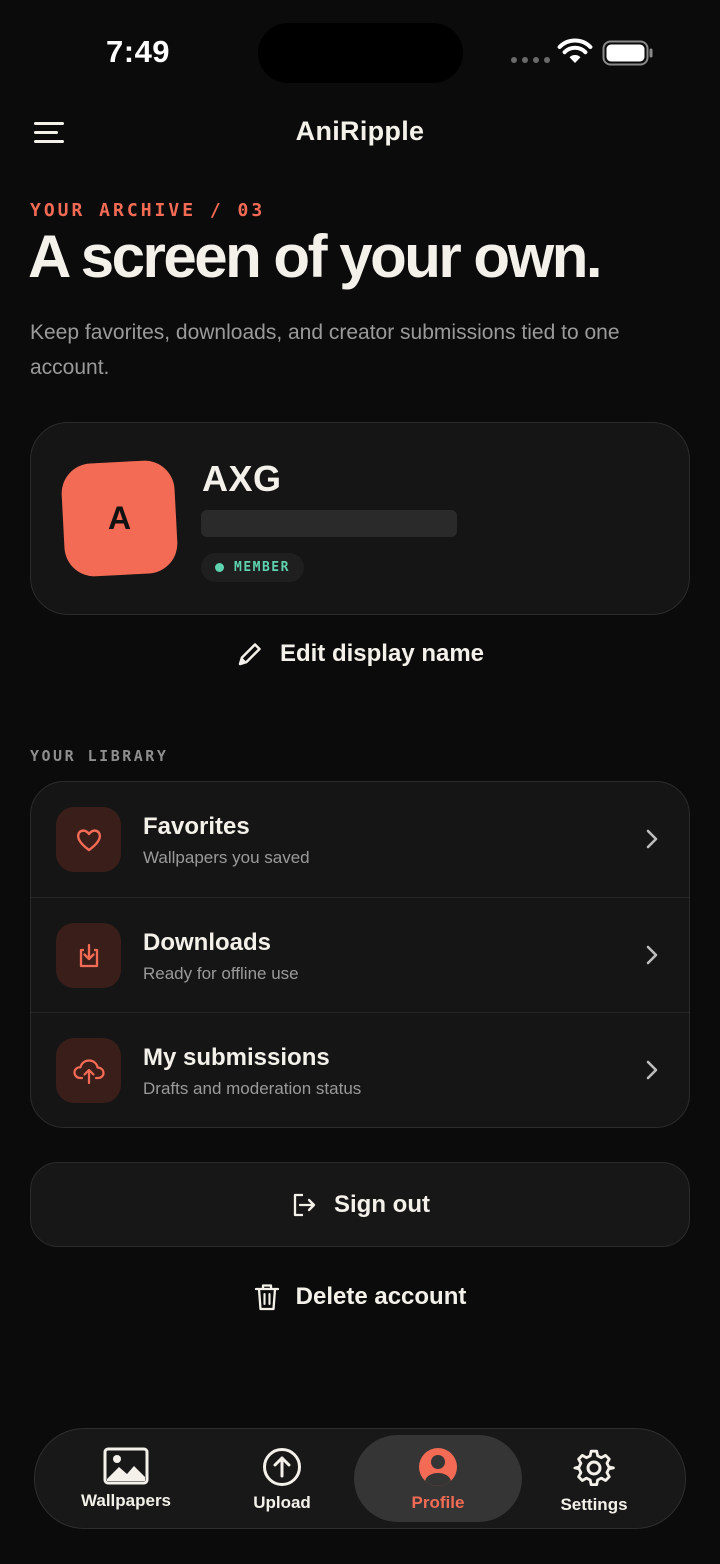  Describe the element at coordinates (99, 756) in the screenshot. I see `library-section-label: YOUR LIBRARY` at that location.